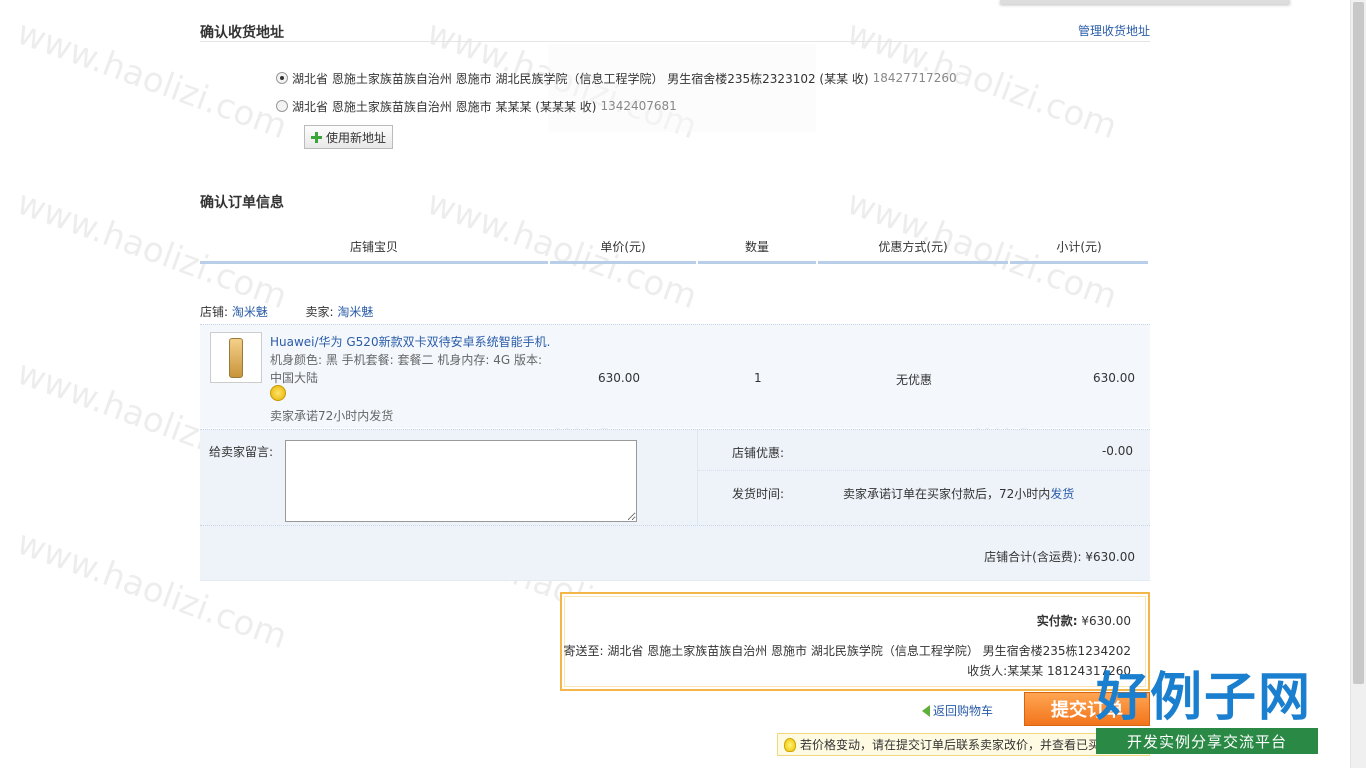 This screenshot has height=768, width=1366. What do you see at coordinates (1114, 30) in the screenshot?
I see `manage-address-link: 管理收货地址` at bounding box center [1114, 30].